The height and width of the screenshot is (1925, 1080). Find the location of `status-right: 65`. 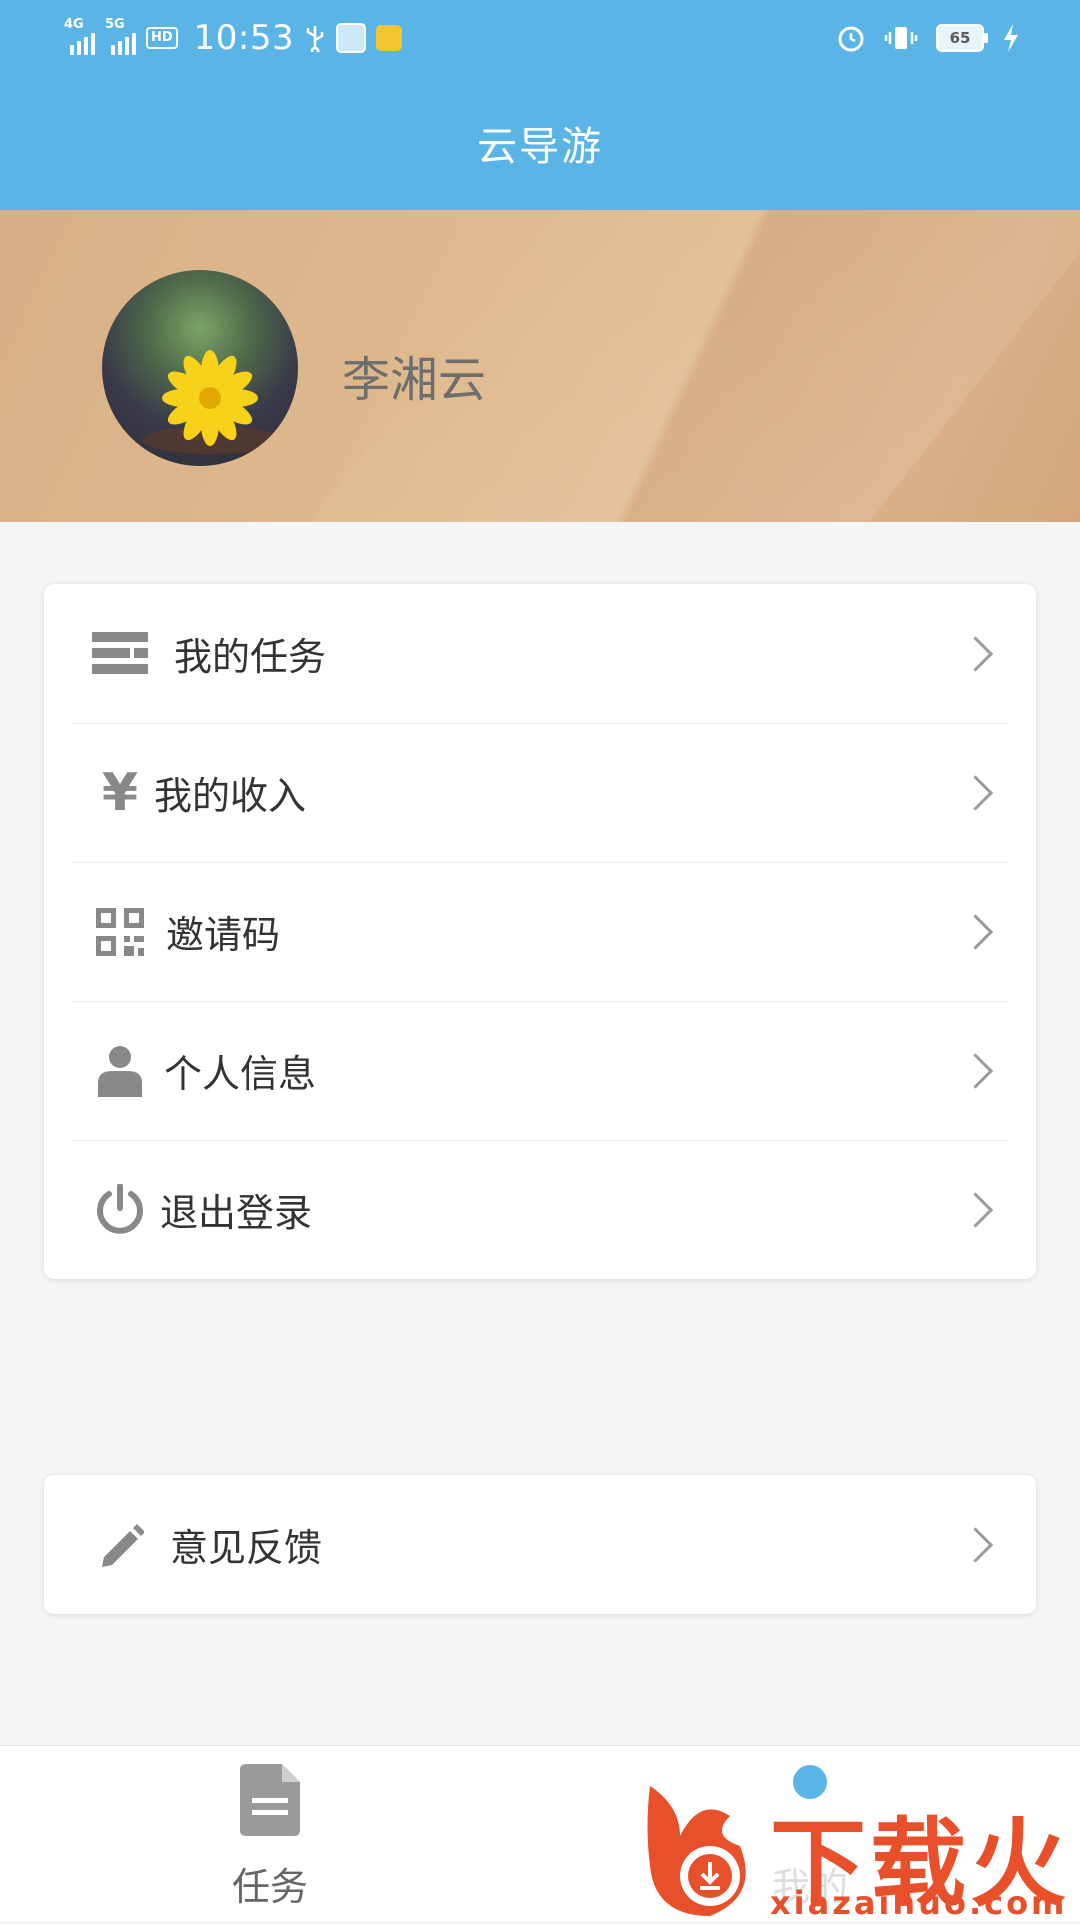

status-right: 65 is located at coordinates (928, 38).